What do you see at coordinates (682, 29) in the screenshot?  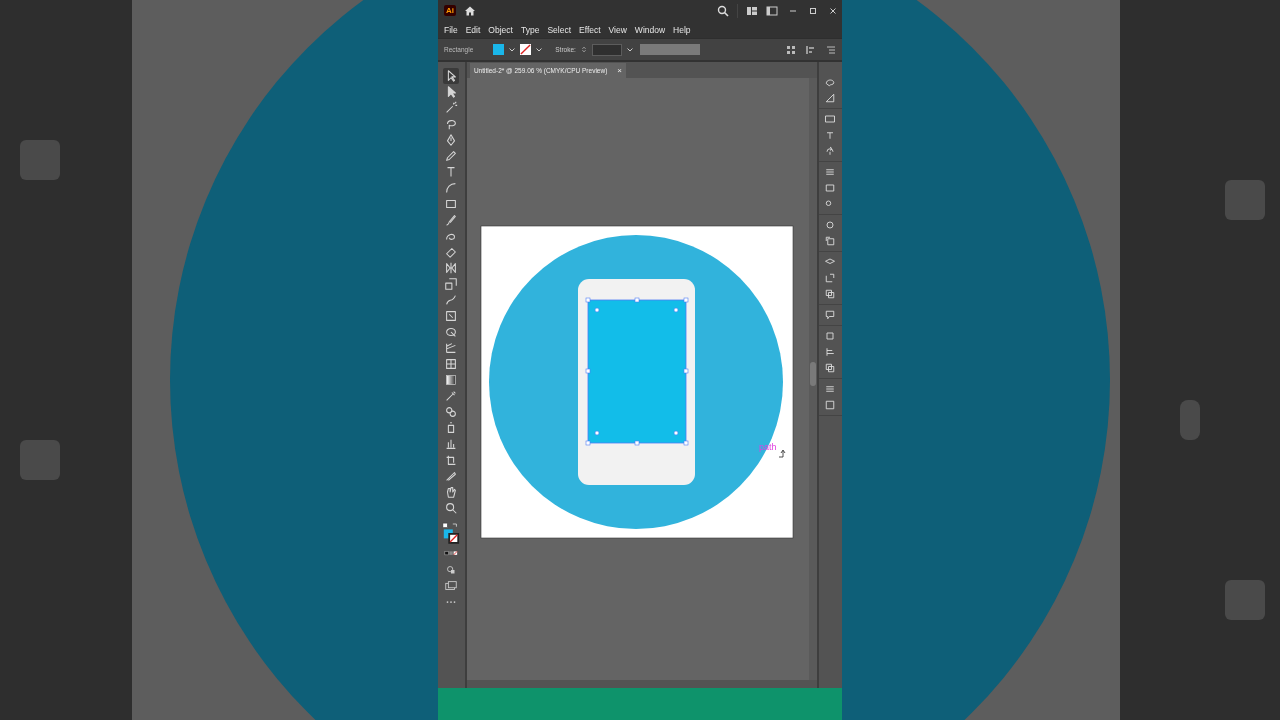 I see `menu-item: Help` at bounding box center [682, 29].